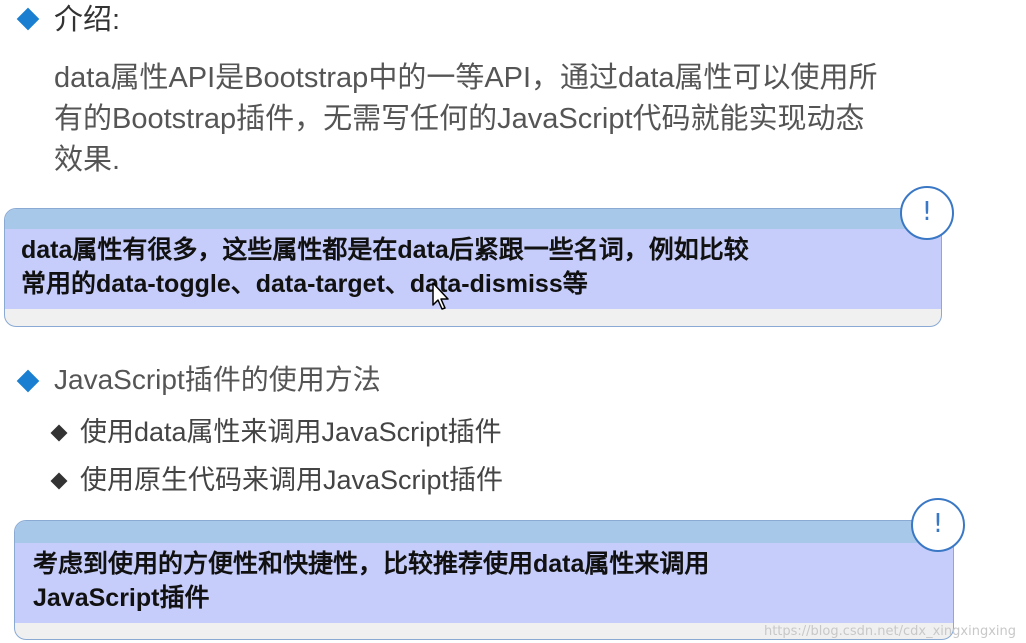  I want to click on mouse-cursor-icon, so click(440, 296).